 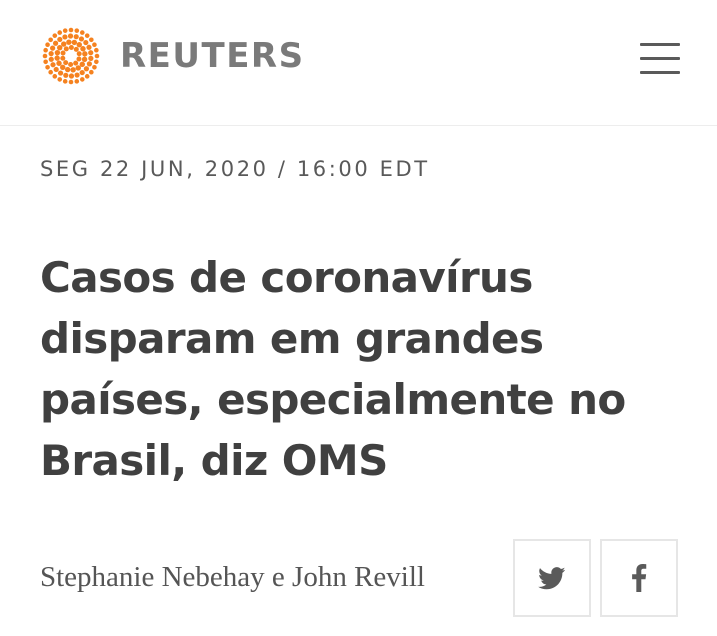 I want to click on facebook-icon, so click(x=639, y=578).